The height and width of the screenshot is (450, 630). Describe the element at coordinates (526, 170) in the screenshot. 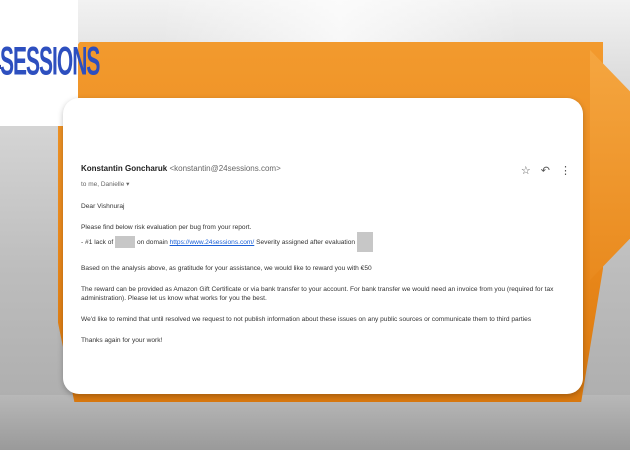

I see `star-icon: ☆` at that location.